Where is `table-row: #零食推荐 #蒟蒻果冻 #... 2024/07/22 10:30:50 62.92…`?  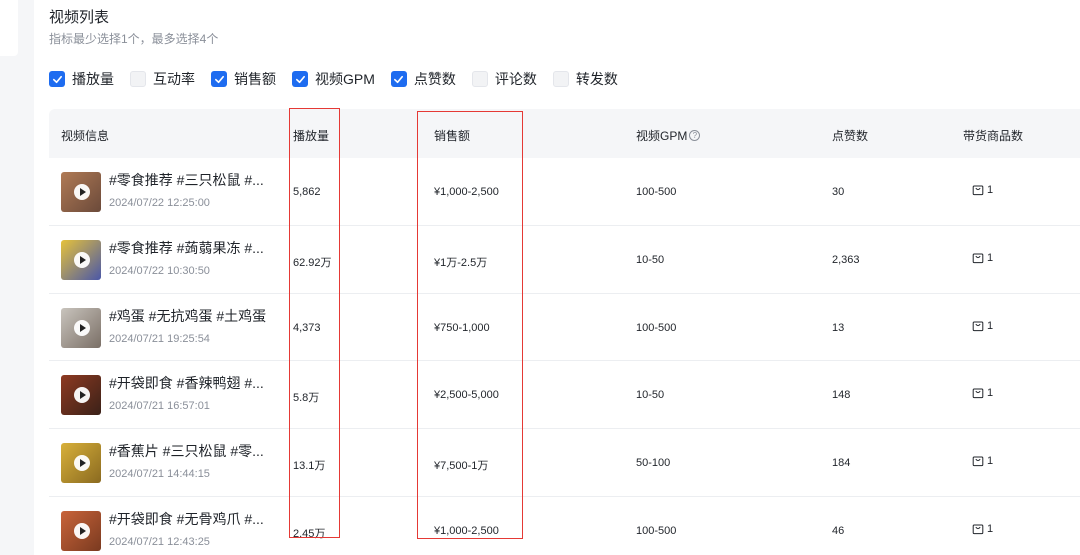 table-row: #零食推荐 #蒟蒻果冻 #... 2024/07/22 10:30:50 62.92… is located at coordinates (564, 260).